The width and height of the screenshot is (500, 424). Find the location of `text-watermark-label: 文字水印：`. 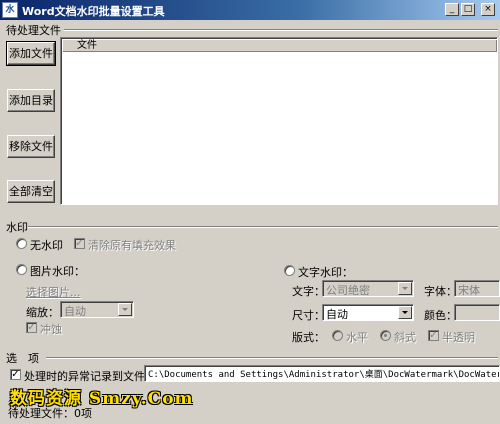

text-watermark-label: 文字水印： is located at coordinates (325, 272).